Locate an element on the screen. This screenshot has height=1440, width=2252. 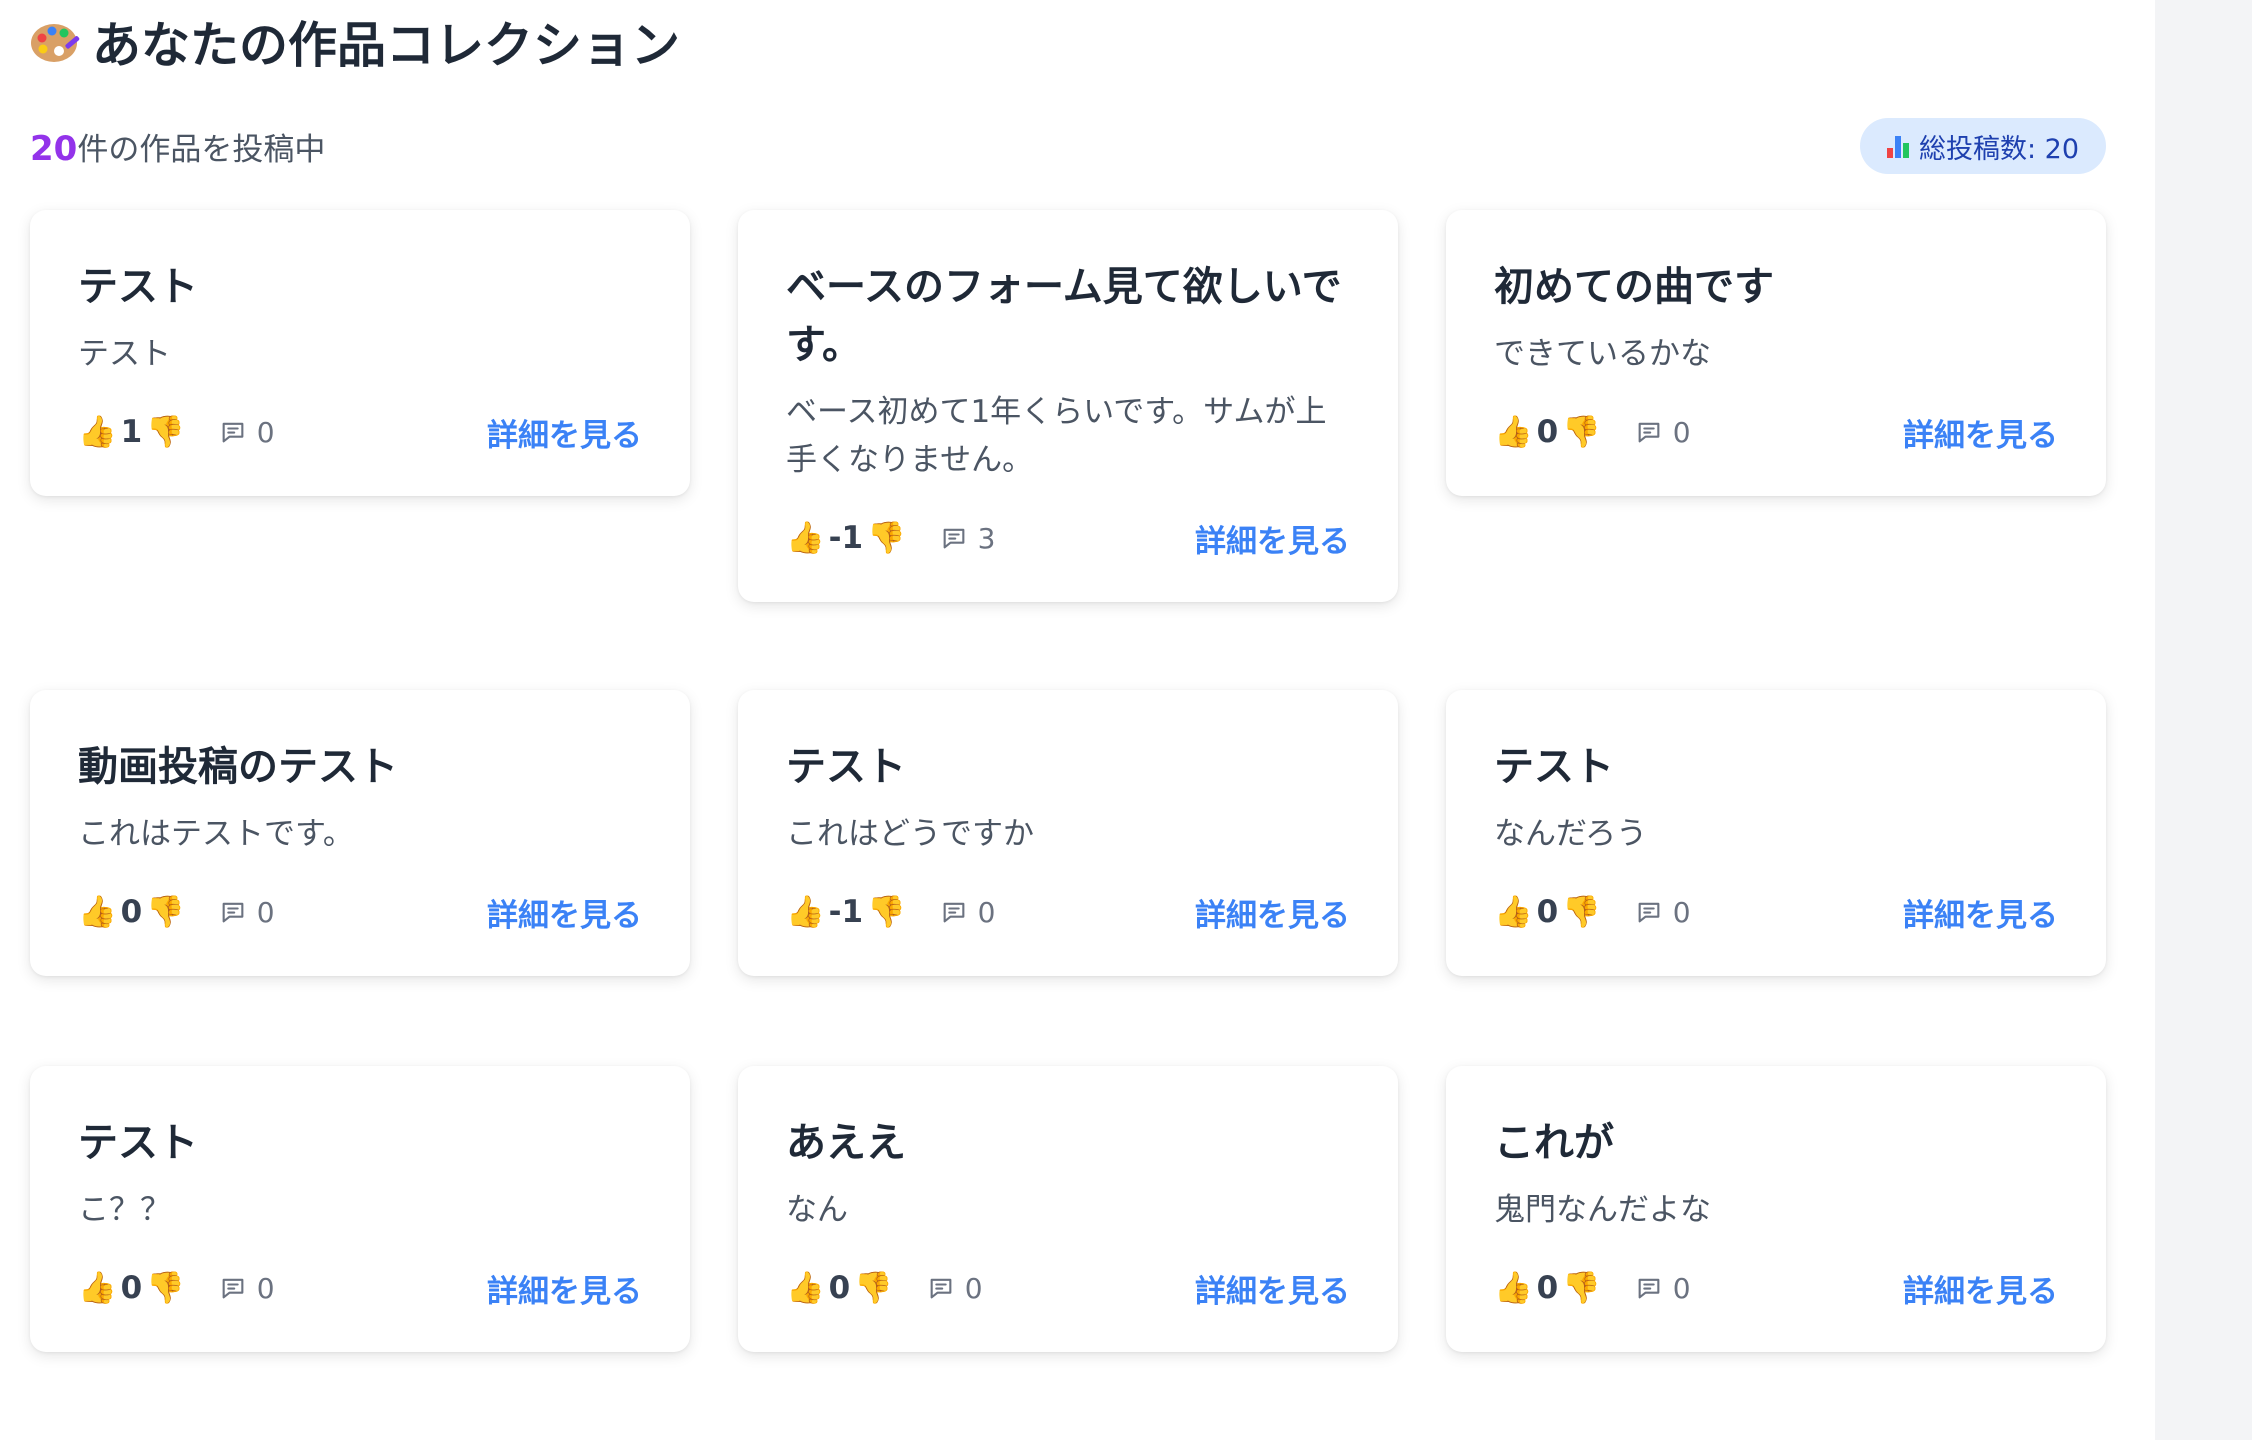
works-count-suffix: 件の作品を投稿中 is located at coordinates (201, 150).